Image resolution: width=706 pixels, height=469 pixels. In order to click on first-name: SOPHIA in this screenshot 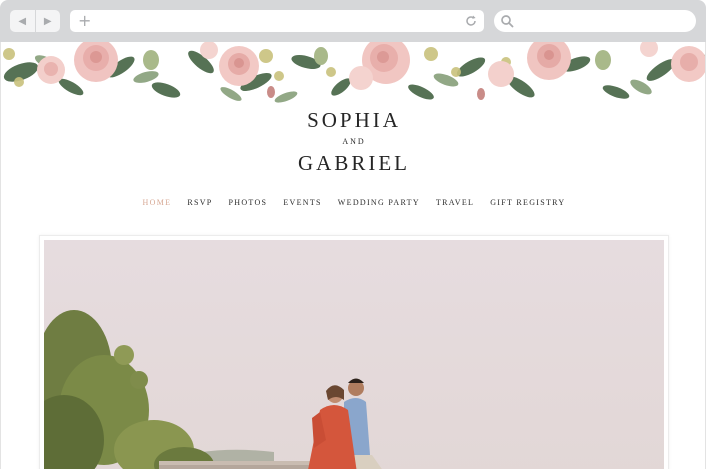, I will do `click(354, 120)`.